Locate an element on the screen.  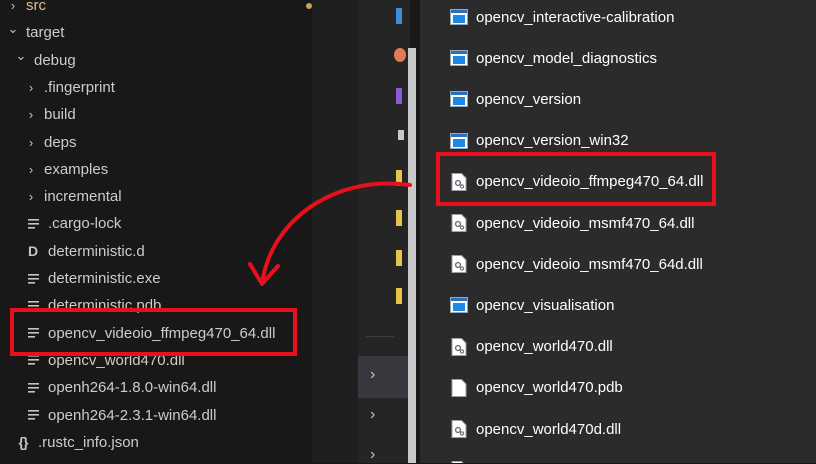
file-list-item: opencv_interactive-calibration is located at coordinates (562, 17).